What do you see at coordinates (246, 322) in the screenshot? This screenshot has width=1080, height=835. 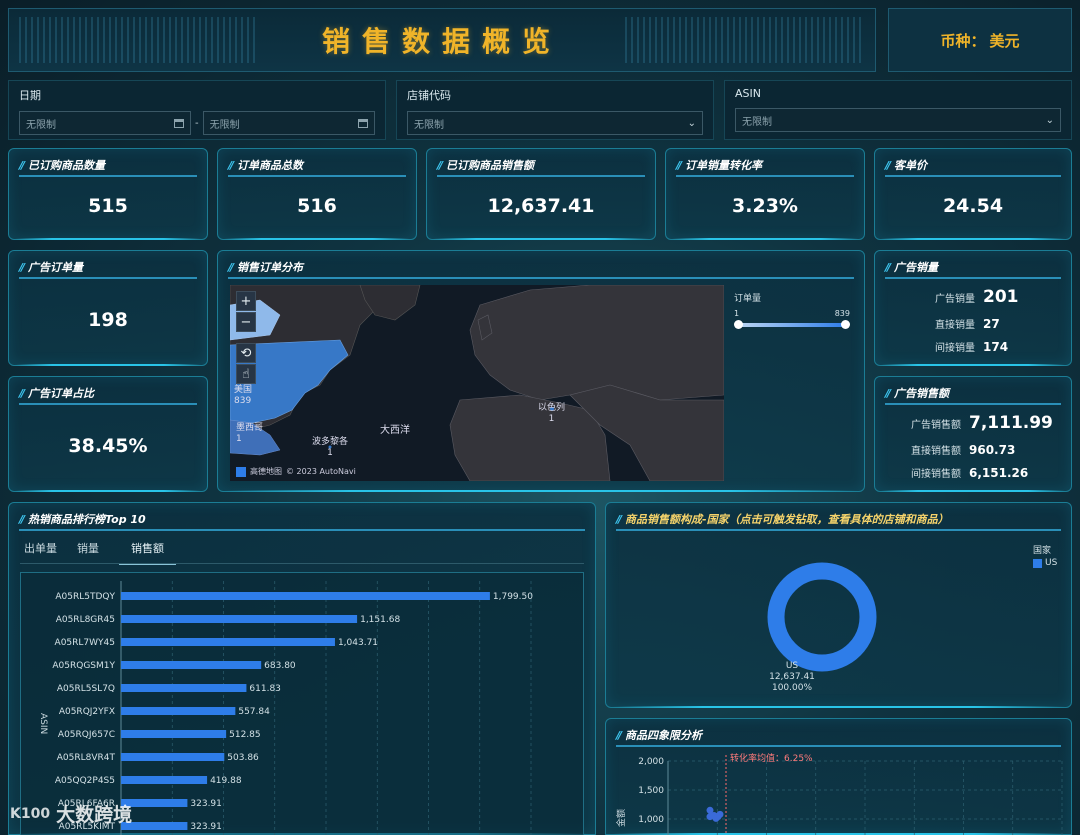 I see `zoom-out-button: −` at bounding box center [246, 322].